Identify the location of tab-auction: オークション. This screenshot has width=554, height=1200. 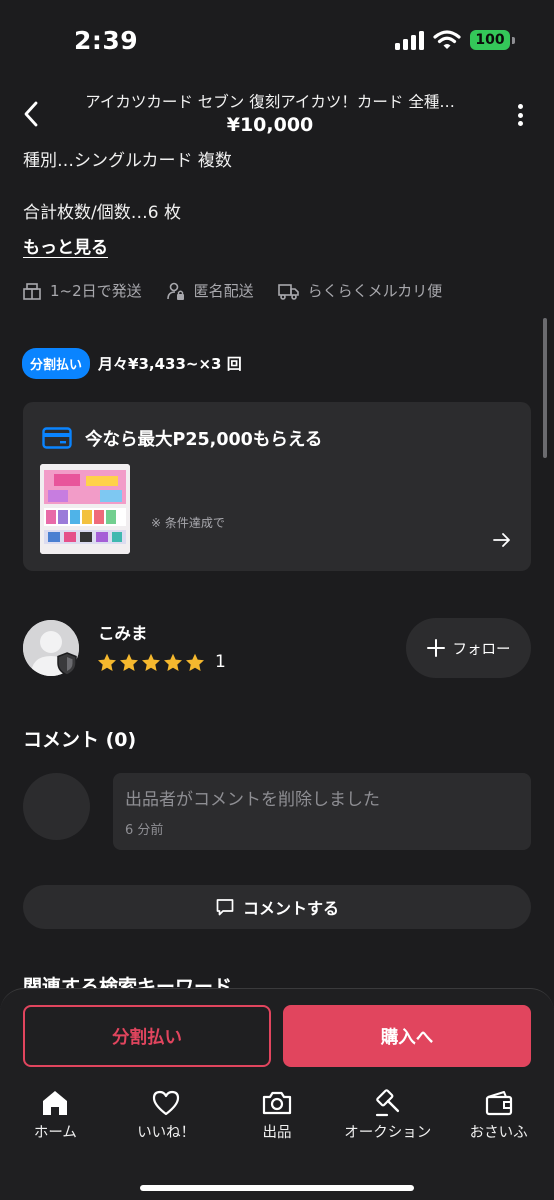
(387, 1119).